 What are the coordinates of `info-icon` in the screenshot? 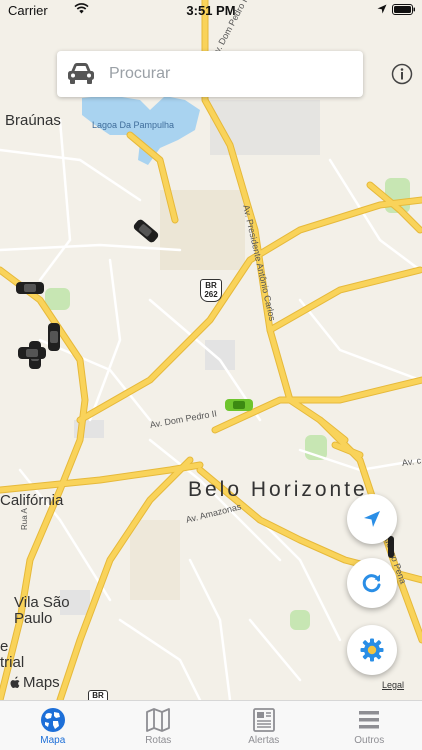 It's located at (402, 74).